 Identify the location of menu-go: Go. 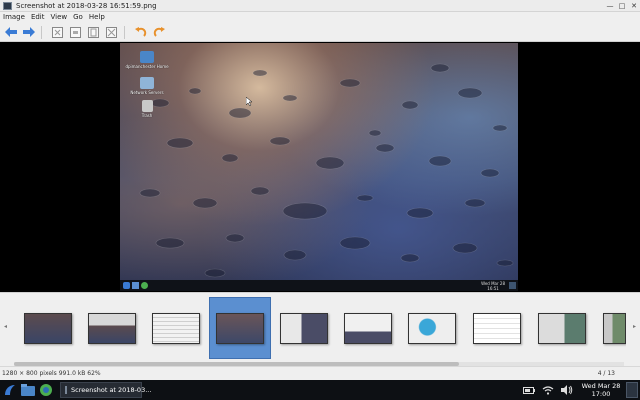
(78, 17).